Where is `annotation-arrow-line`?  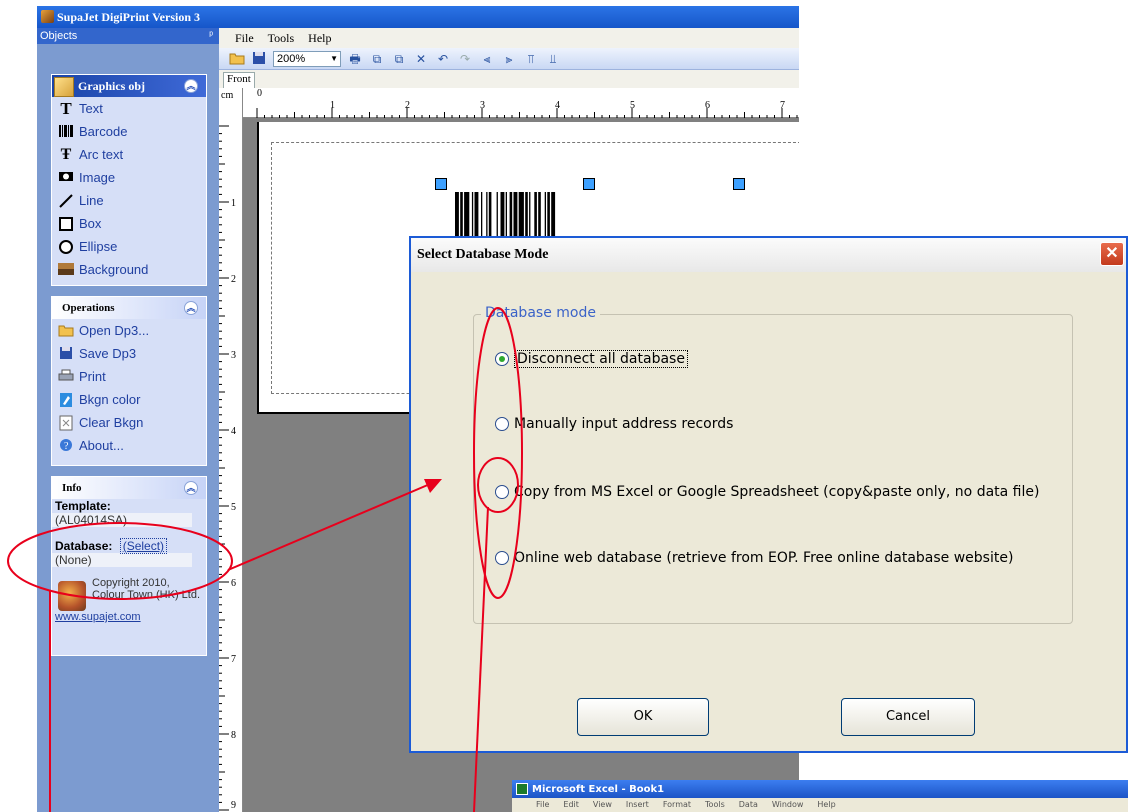
annotation-arrow-line is located at coordinates (329, 527).